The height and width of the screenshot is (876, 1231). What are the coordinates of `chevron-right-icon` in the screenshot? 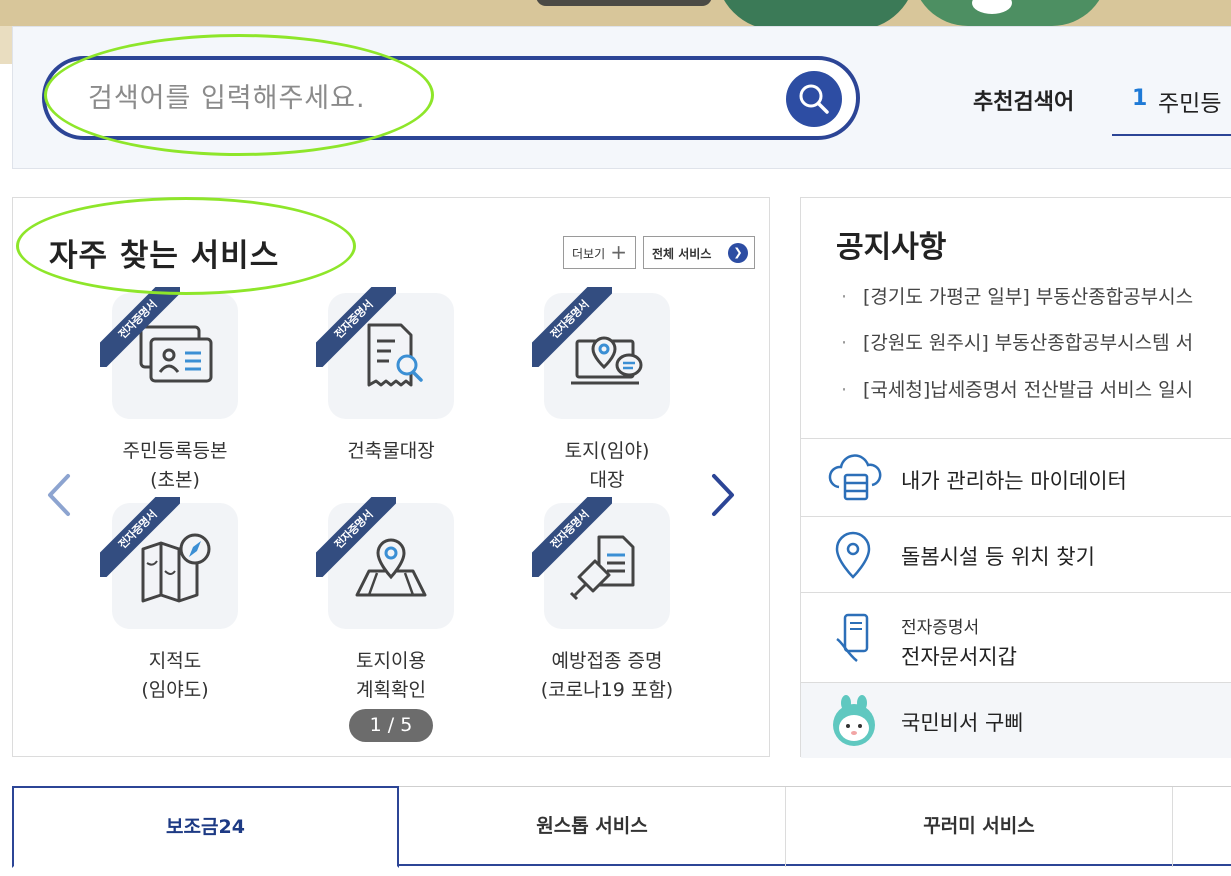 It's located at (723, 495).